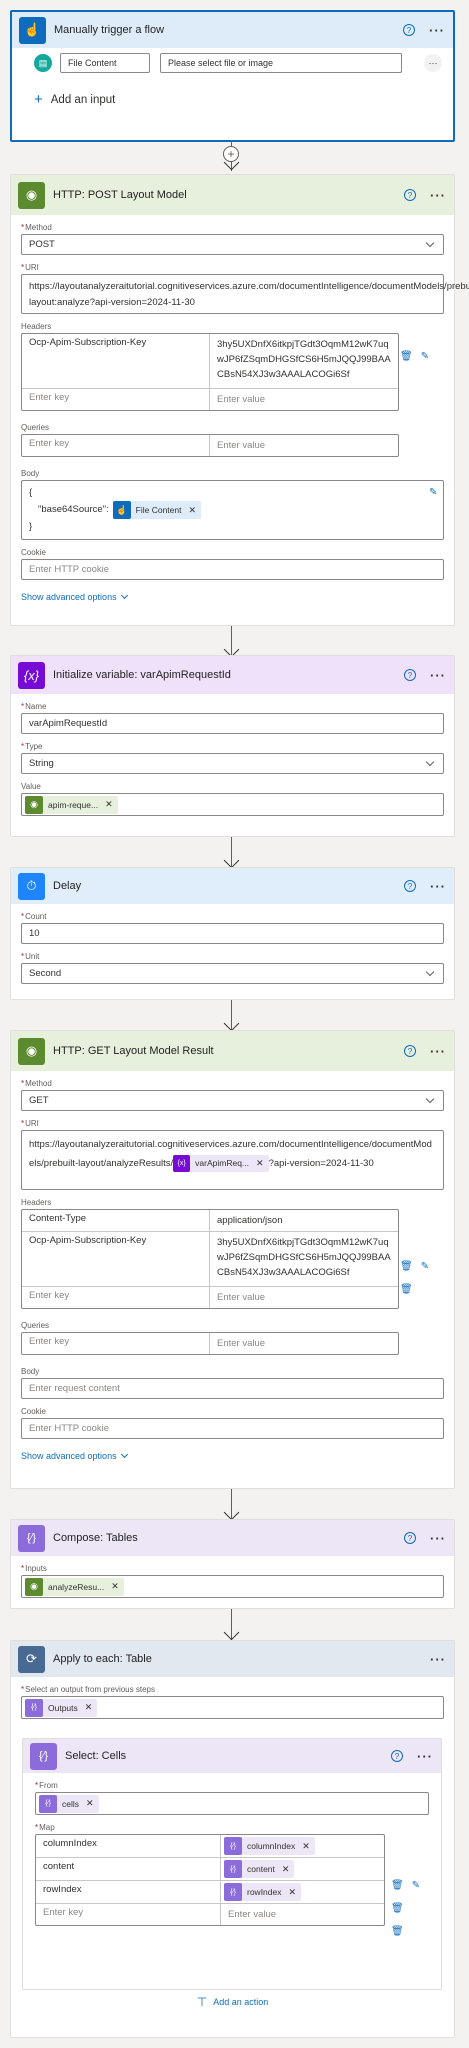 Image resolution: width=469 pixels, height=2048 pixels. Describe the element at coordinates (232, 763) in the screenshot. I see `variable-type-dropdown: String` at that location.